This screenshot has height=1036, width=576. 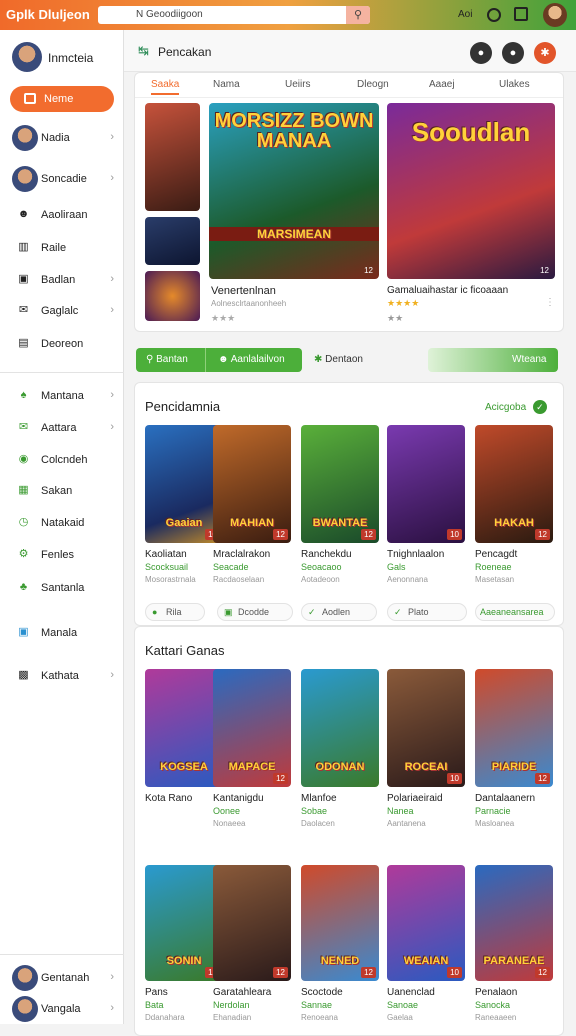 What do you see at coordinates (496, 992) in the screenshot?
I see `game-title: Penalaon` at bounding box center [496, 992].